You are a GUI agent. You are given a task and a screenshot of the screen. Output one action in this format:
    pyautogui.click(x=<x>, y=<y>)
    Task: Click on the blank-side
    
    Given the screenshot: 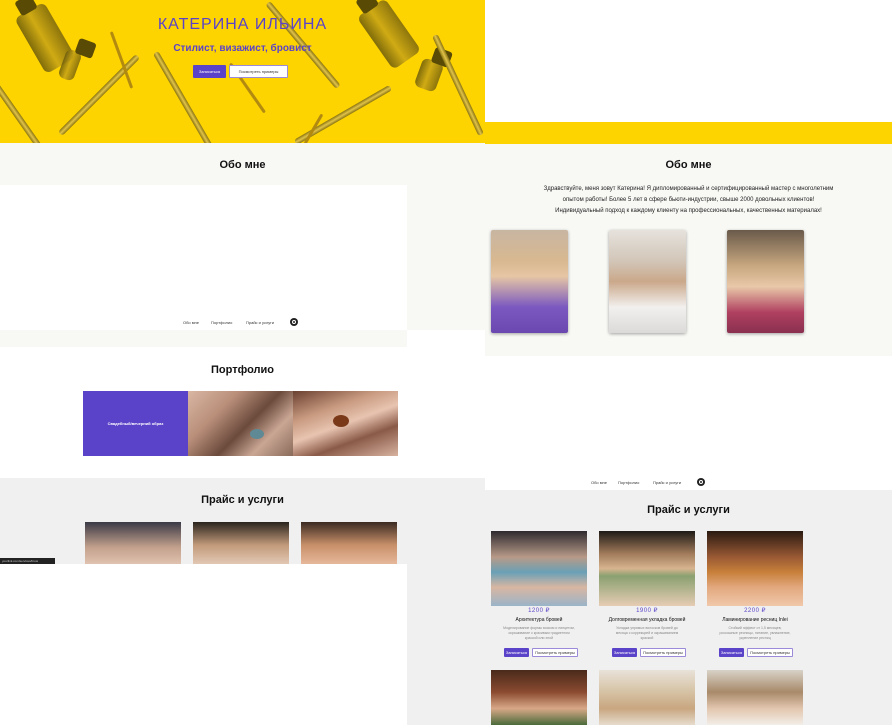 What is the action you would take?
    pyautogui.click(x=446, y=644)
    